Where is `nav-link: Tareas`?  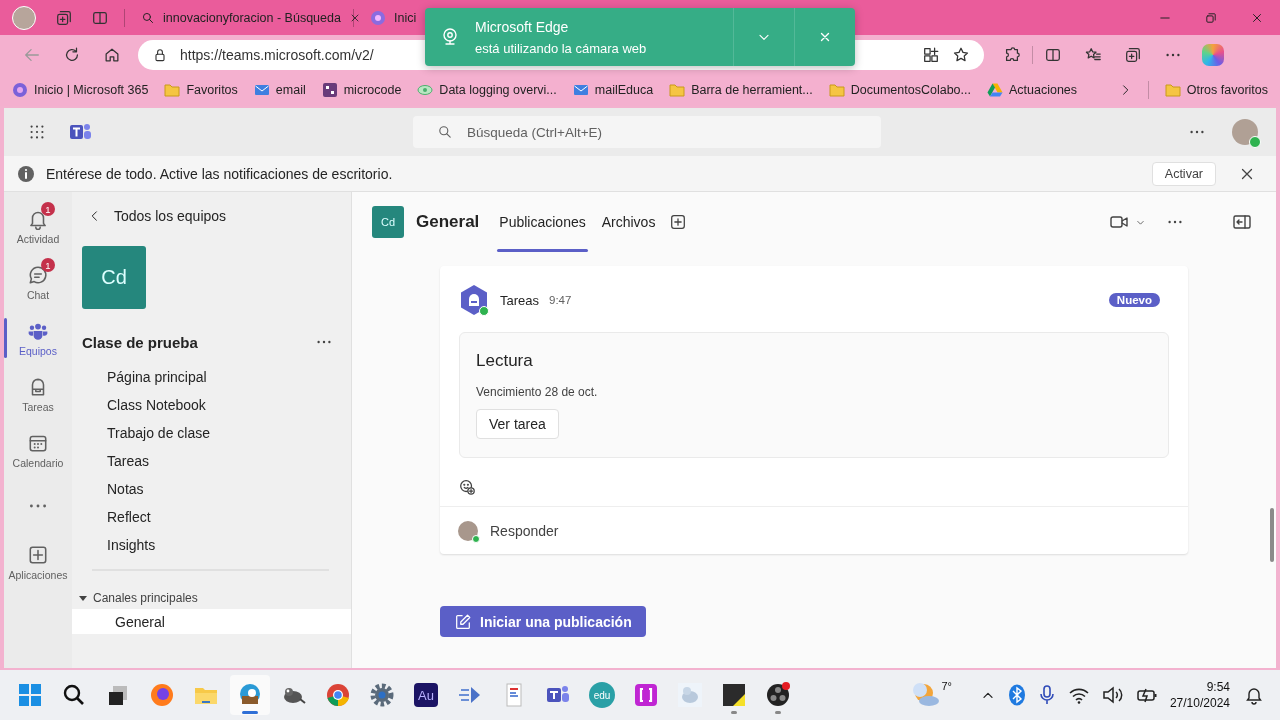 nav-link: Tareas is located at coordinates (211, 461).